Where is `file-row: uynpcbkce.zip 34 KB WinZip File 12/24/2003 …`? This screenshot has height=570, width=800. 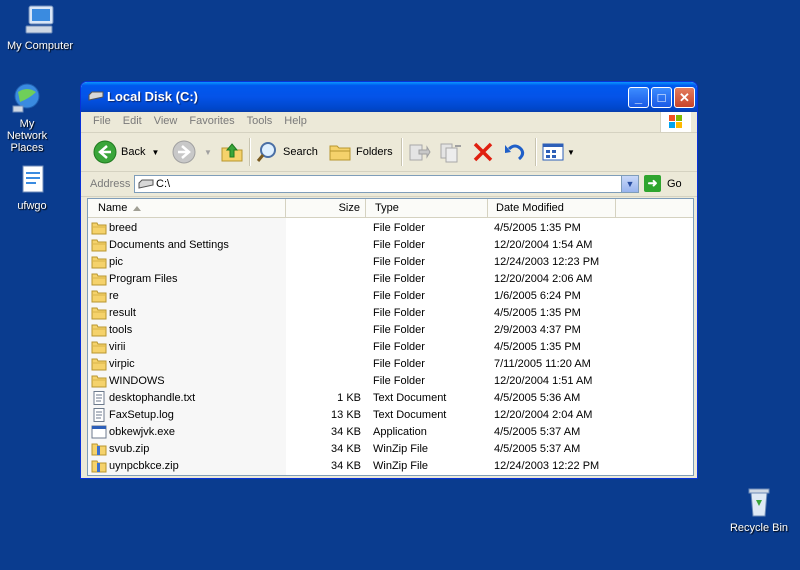 file-row: uynpcbkce.zip 34 KB WinZip File 12/24/2003 … is located at coordinates (390, 466).